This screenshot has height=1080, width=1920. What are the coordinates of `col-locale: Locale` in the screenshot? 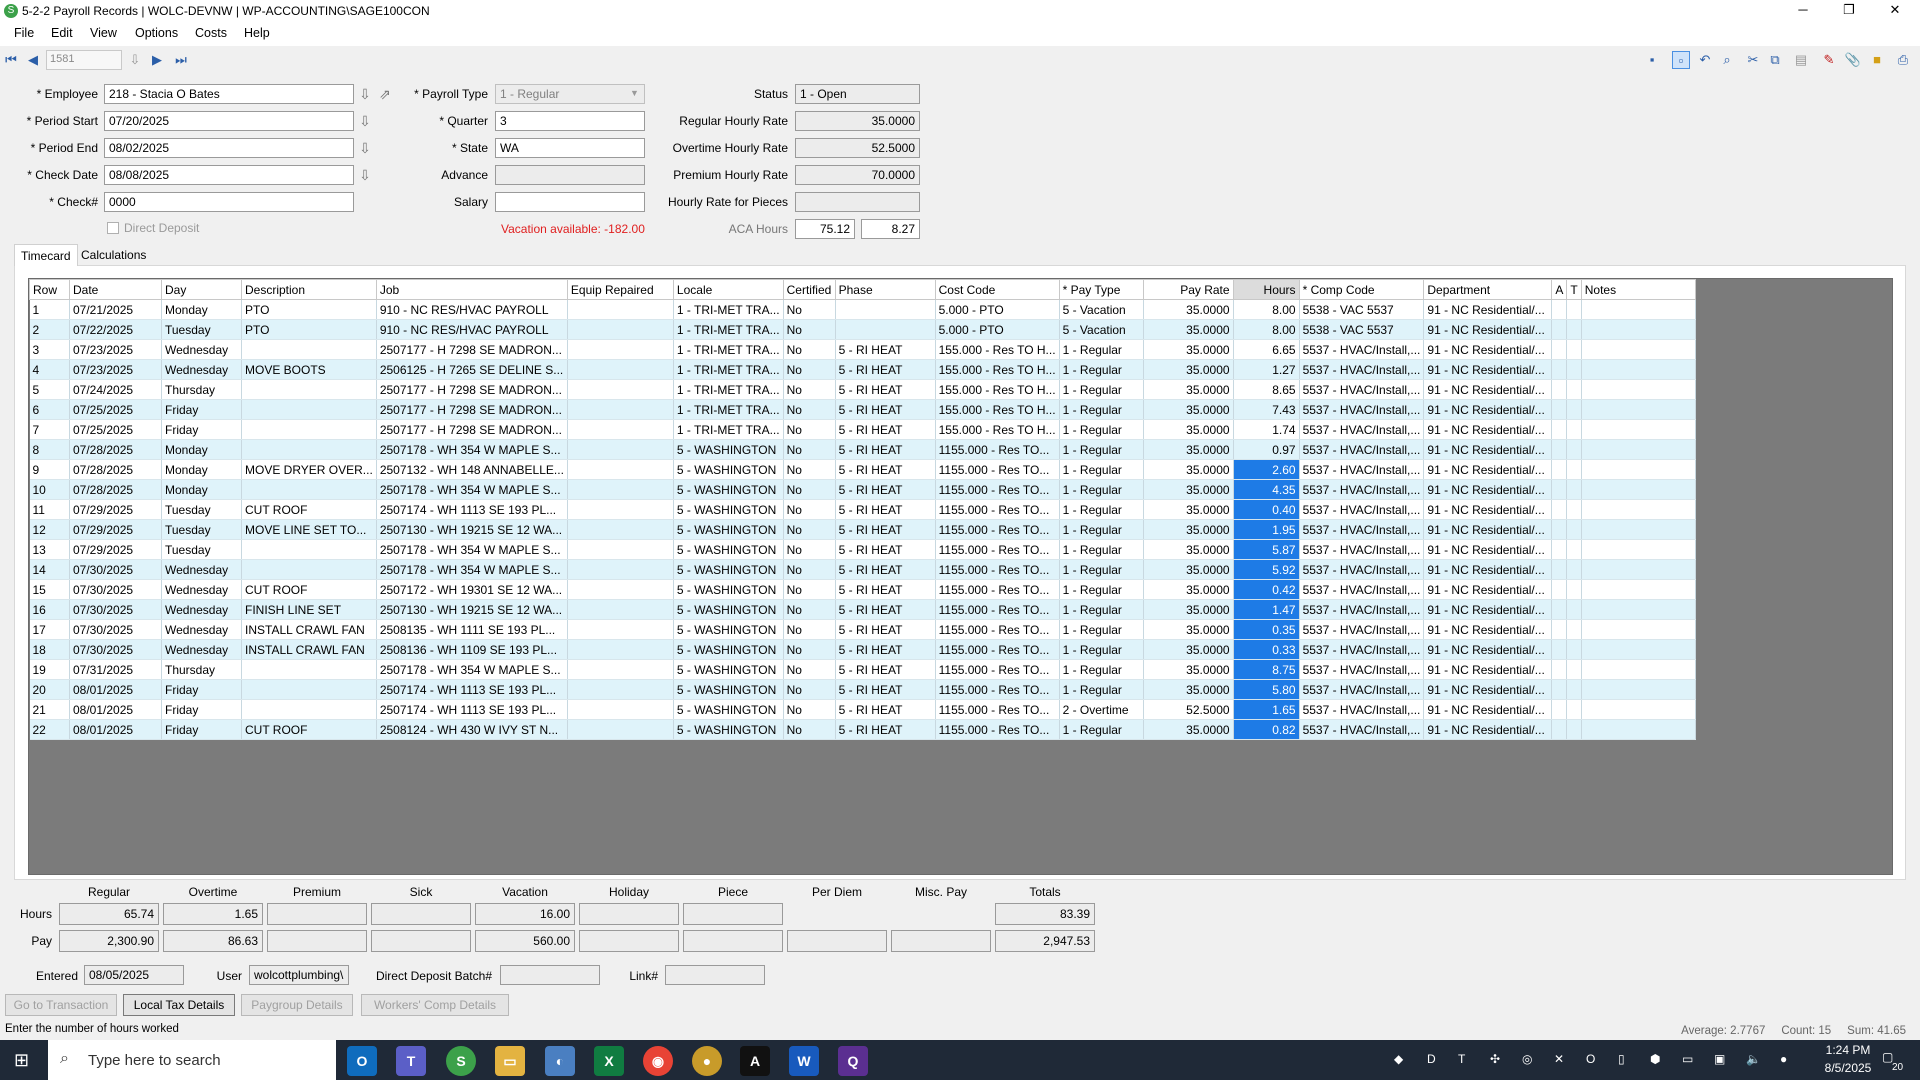 It's located at (728, 289).